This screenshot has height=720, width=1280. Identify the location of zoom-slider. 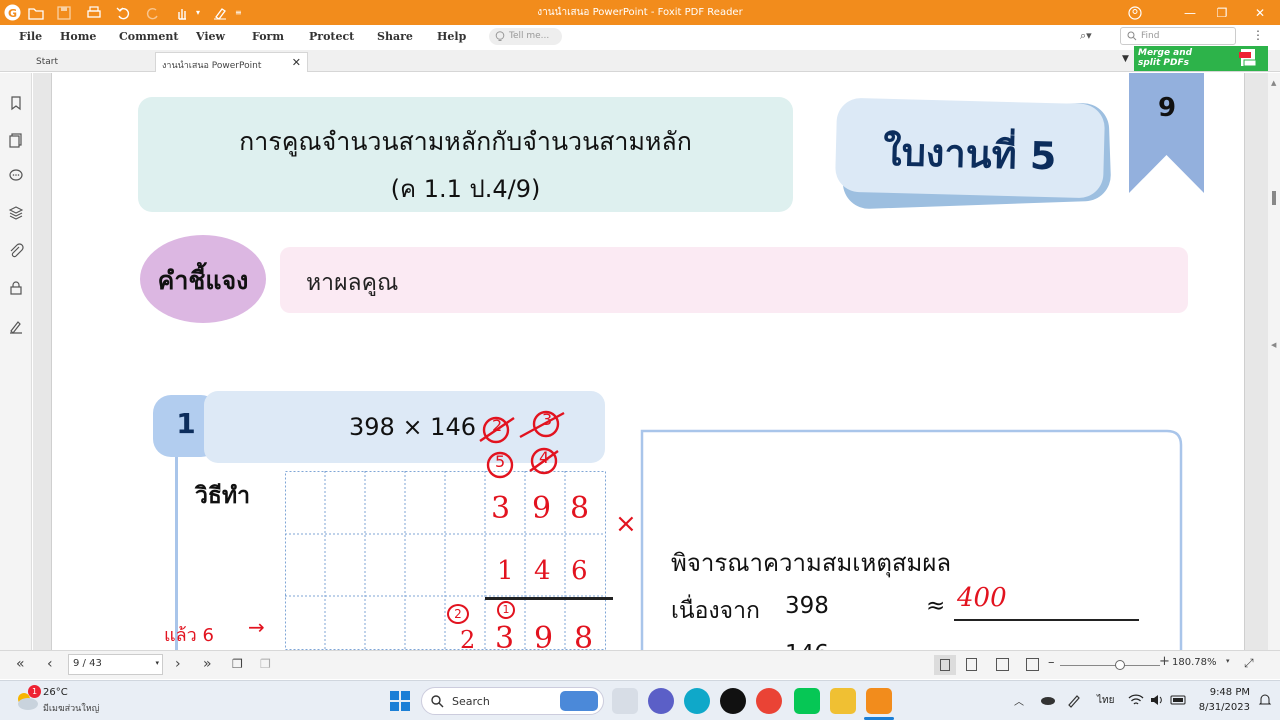
(1110, 665).